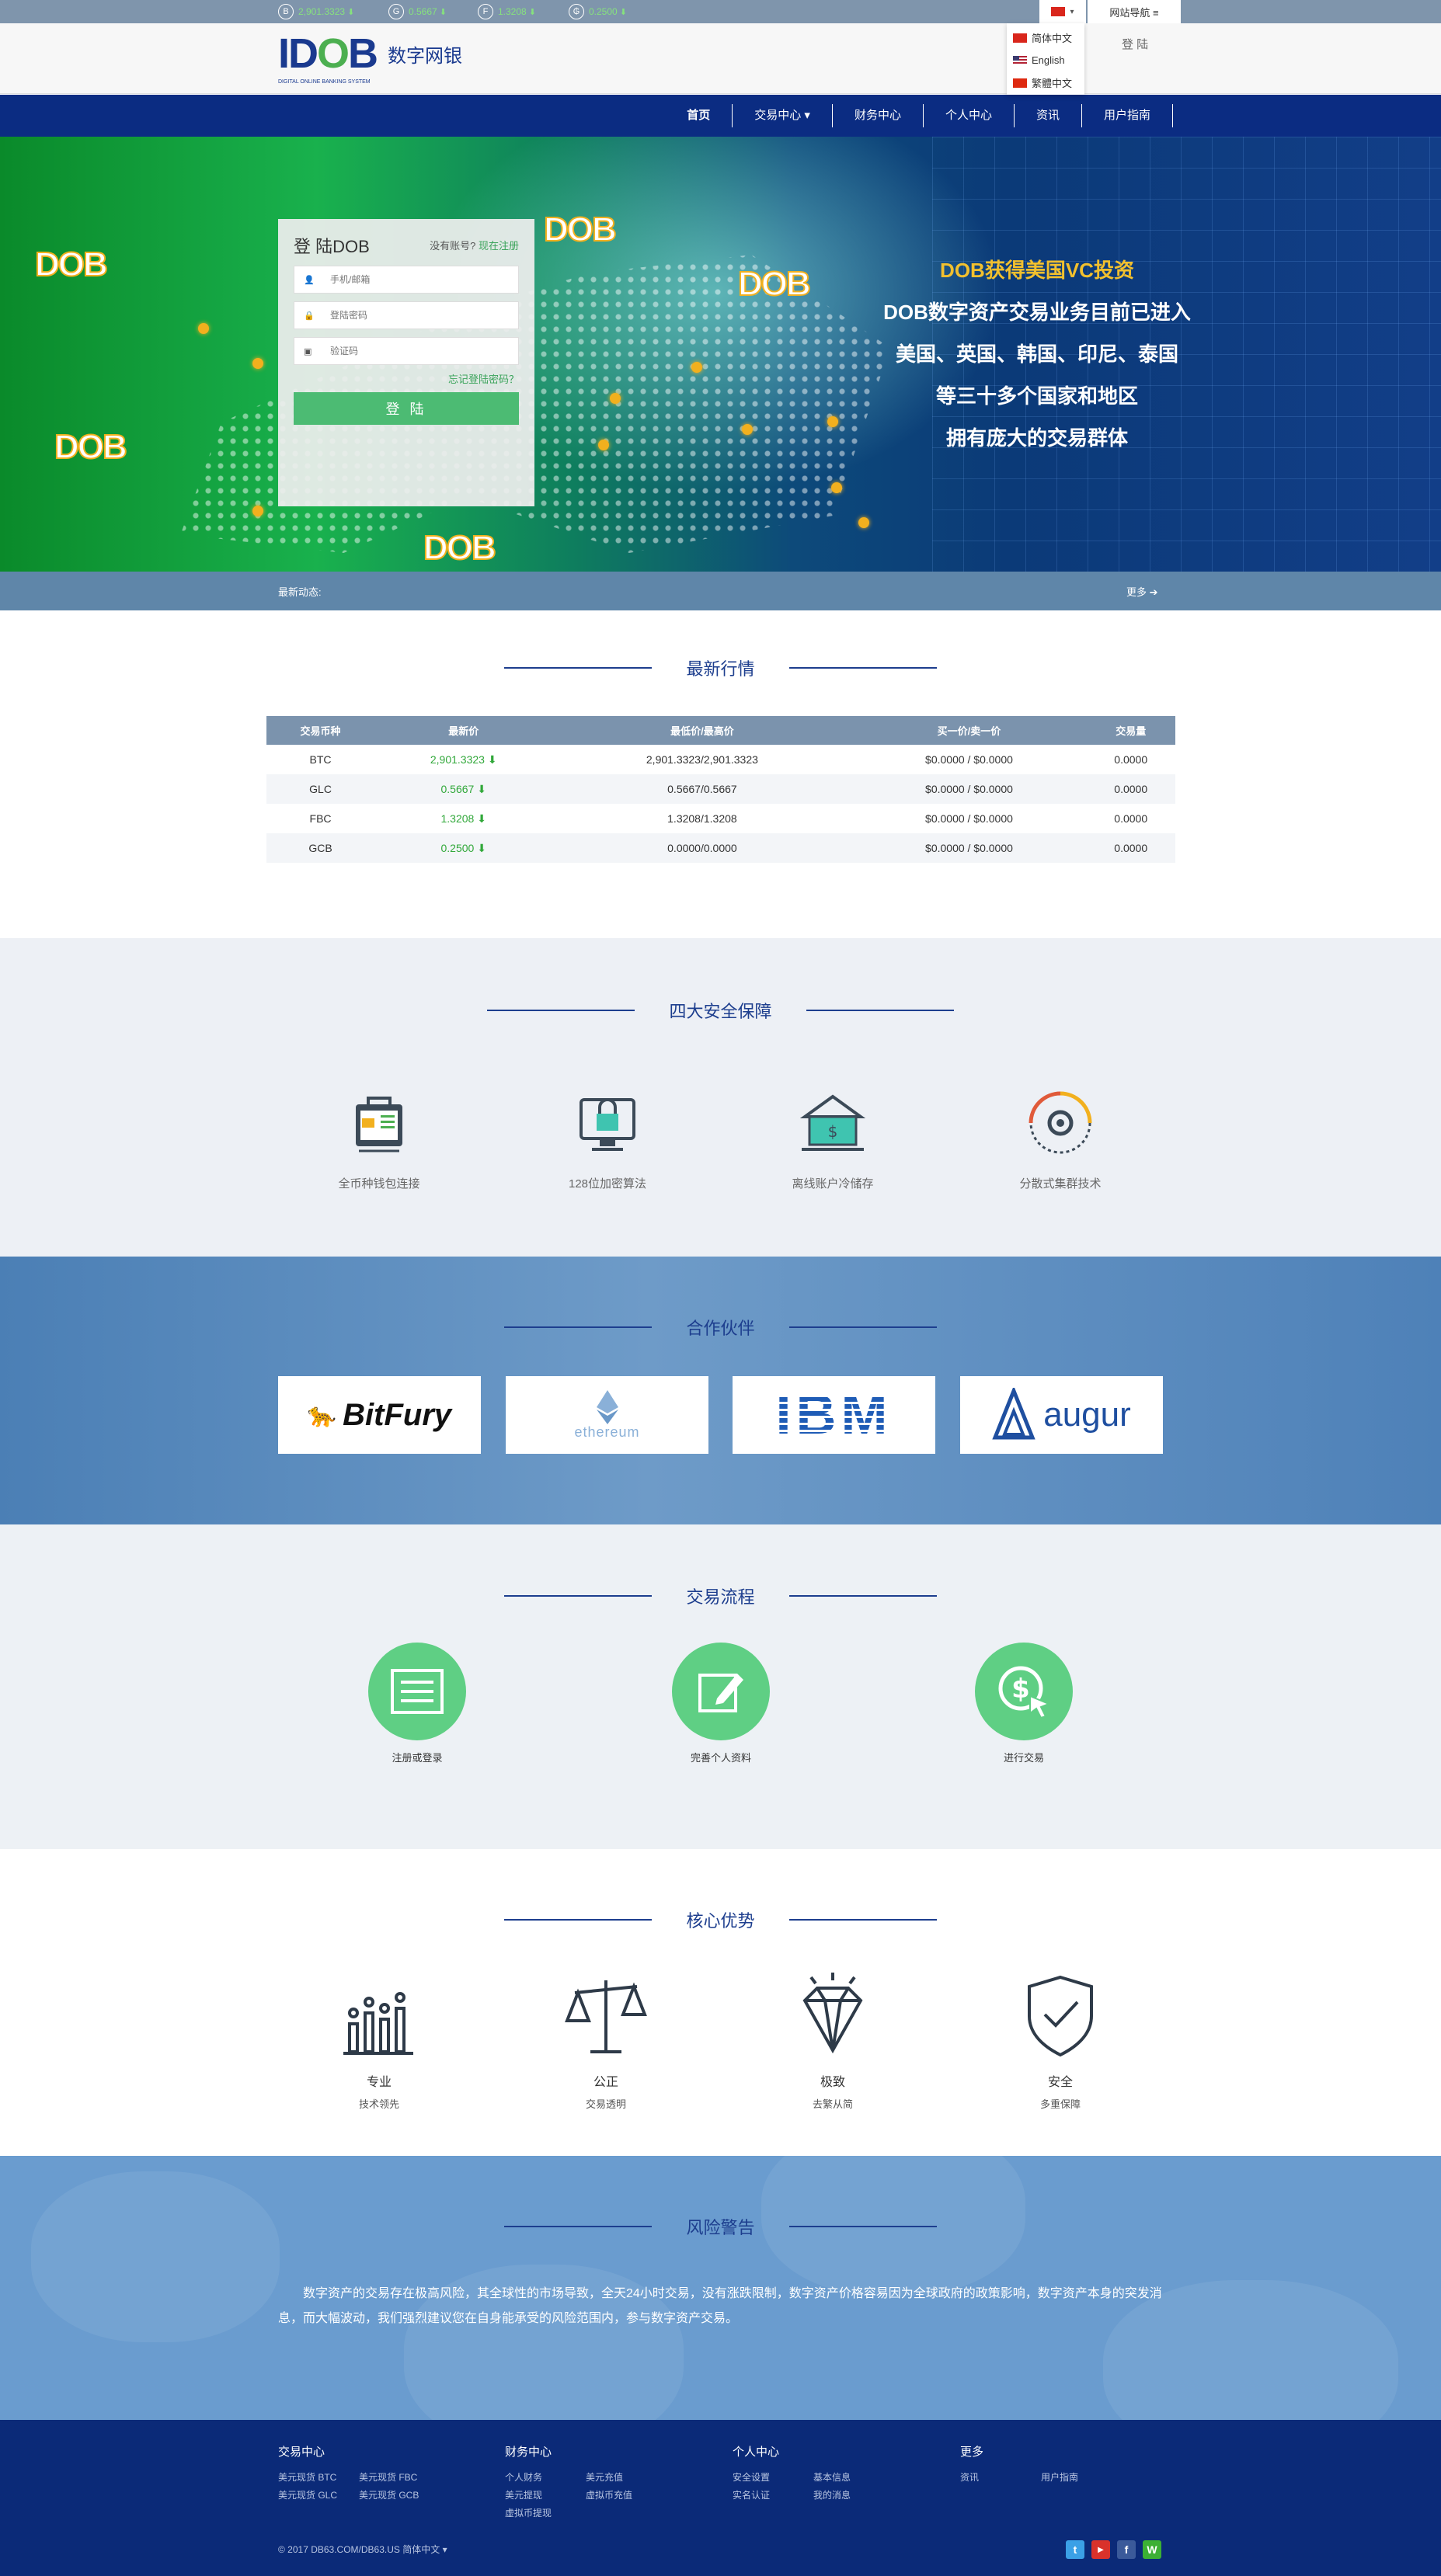 This screenshot has height=2576, width=1441. What do you see at coordinates (545, 2513) in the screenshot?
I see `footer-link: 虚拟币提现` at bounding box center [545, 2513].